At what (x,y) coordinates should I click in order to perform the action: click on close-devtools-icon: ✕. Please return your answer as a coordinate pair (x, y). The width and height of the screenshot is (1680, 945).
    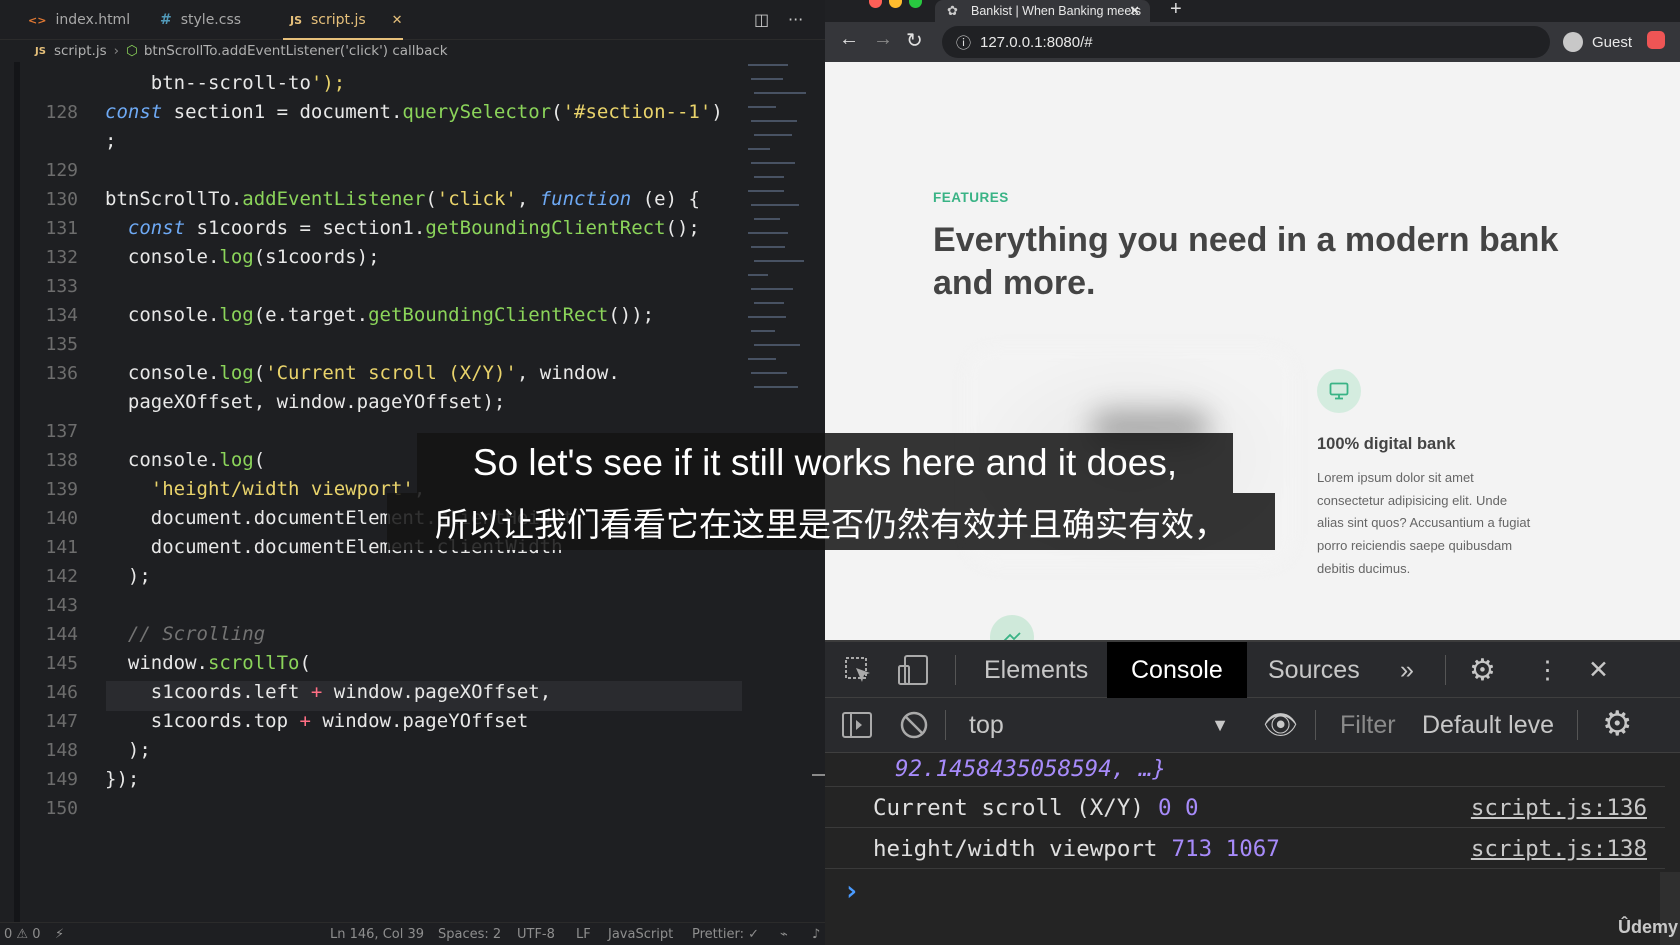
    Looking at the image, I should click on (1598, 670).